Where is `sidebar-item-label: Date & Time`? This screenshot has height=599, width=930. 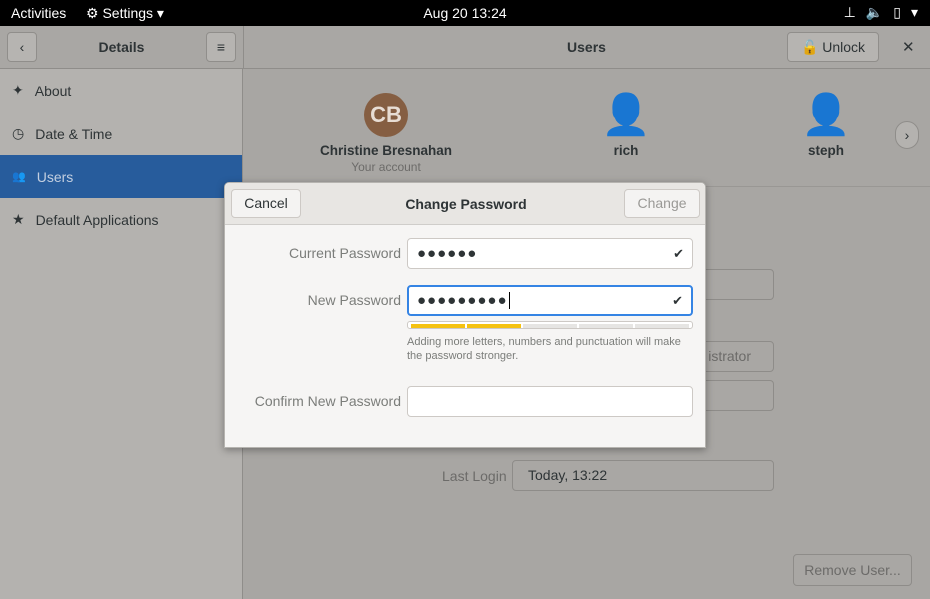
sidebar-item-label: Date & Time is located at coordinates (74, 133).